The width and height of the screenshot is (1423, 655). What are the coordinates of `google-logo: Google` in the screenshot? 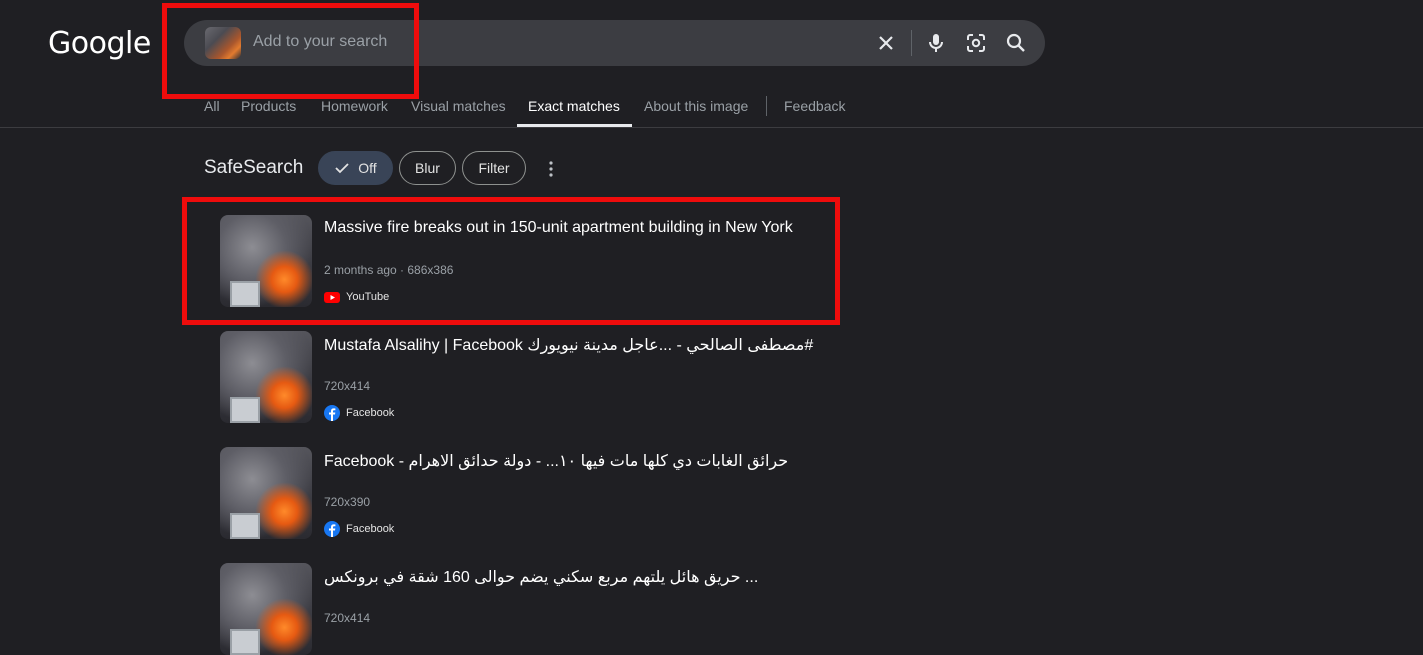 It's located at (99, 43).